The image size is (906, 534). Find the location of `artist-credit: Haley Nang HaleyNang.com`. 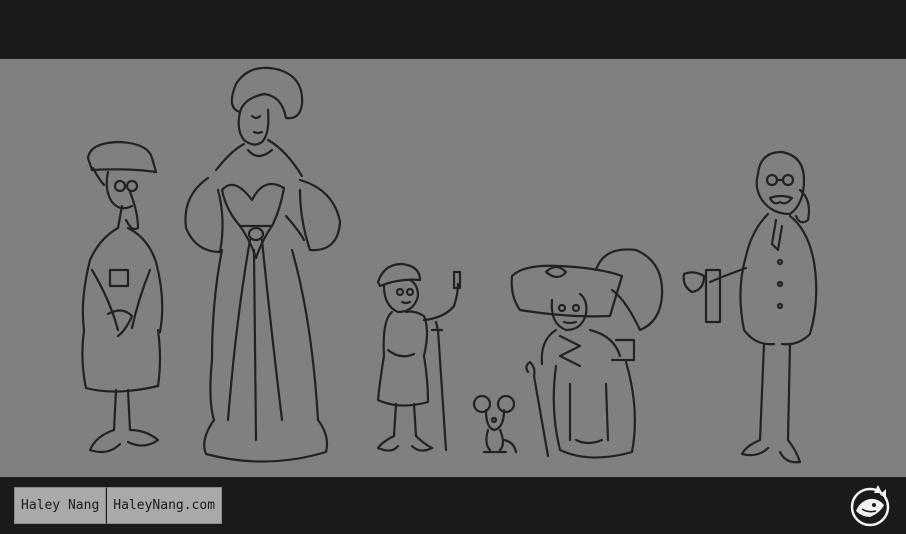

artist-credit: Haley Nang HaleyNang.com is located at coordinates (118, 505).